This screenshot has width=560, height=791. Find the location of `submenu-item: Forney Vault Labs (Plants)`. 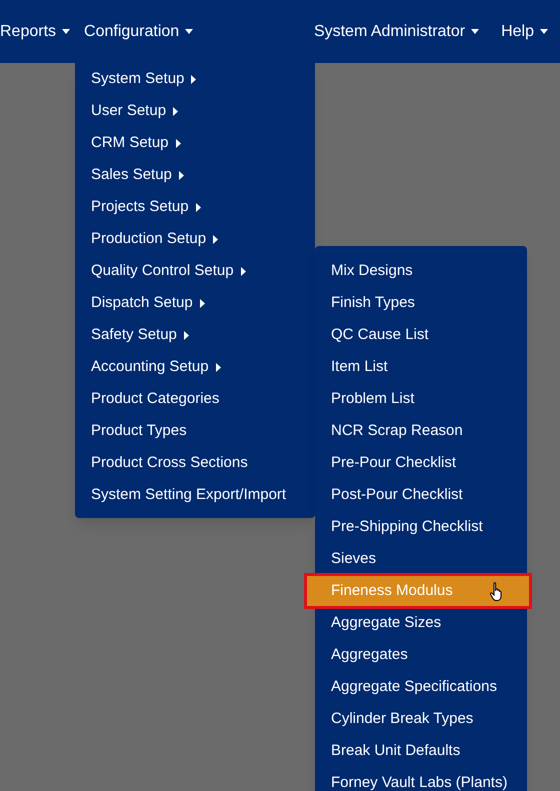

submenu-item: Forney Vault Labs (Plants) is located at coordinates (421, 779).